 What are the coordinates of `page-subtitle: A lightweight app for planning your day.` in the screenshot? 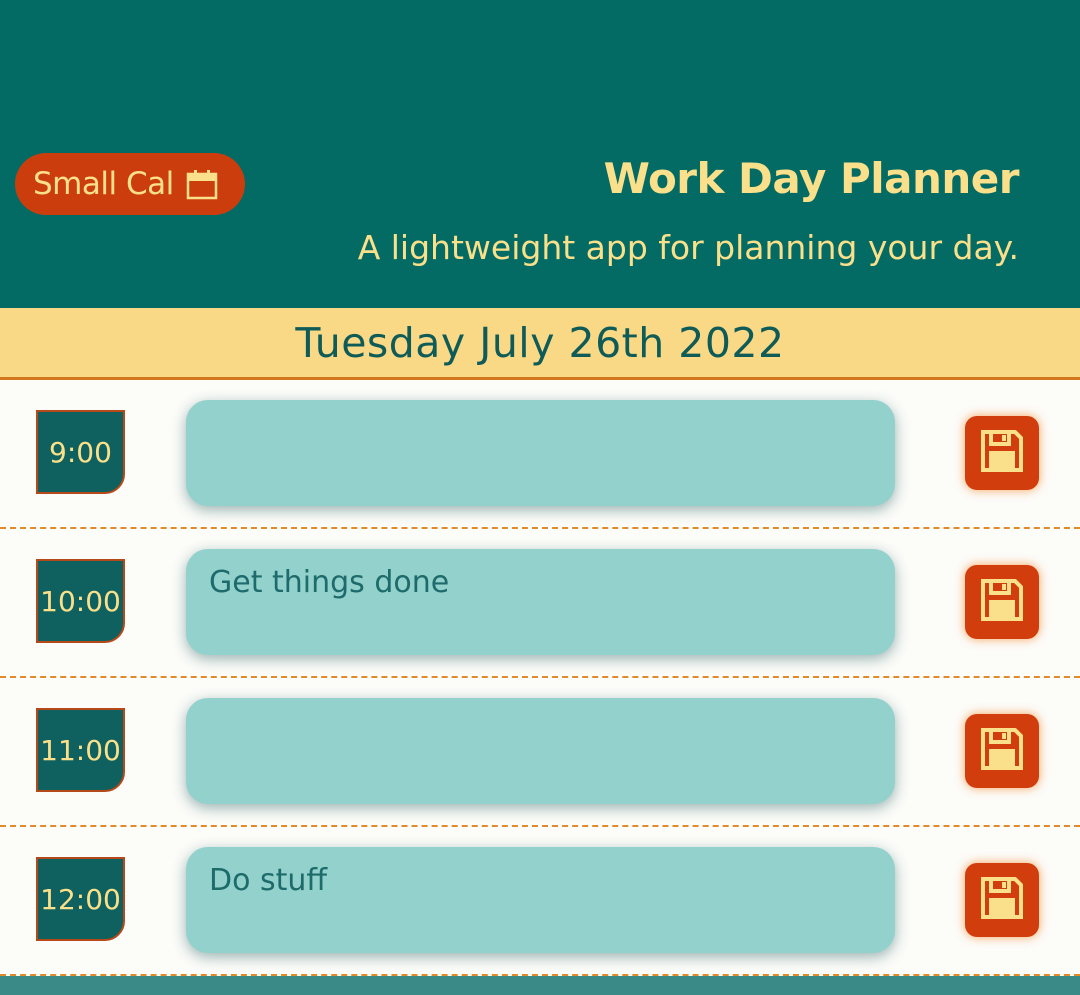 It's located at (688, 247).